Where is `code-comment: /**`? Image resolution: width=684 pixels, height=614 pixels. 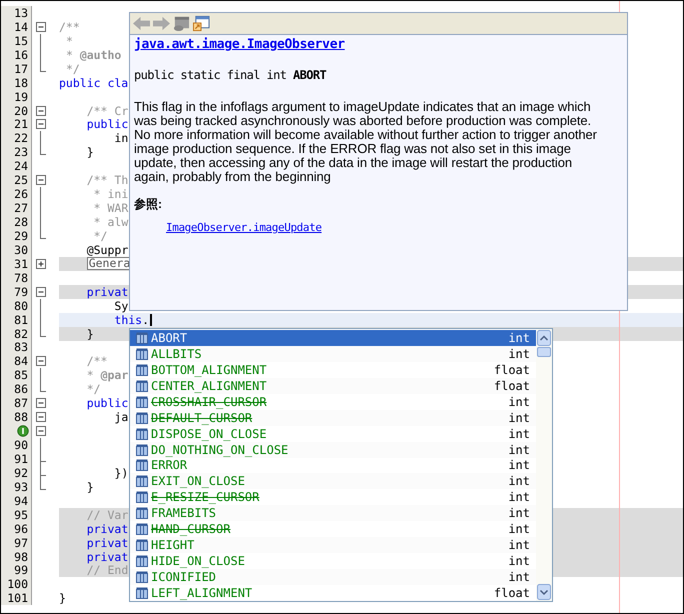 code-comment: /** is located at coordinates (69, 27).